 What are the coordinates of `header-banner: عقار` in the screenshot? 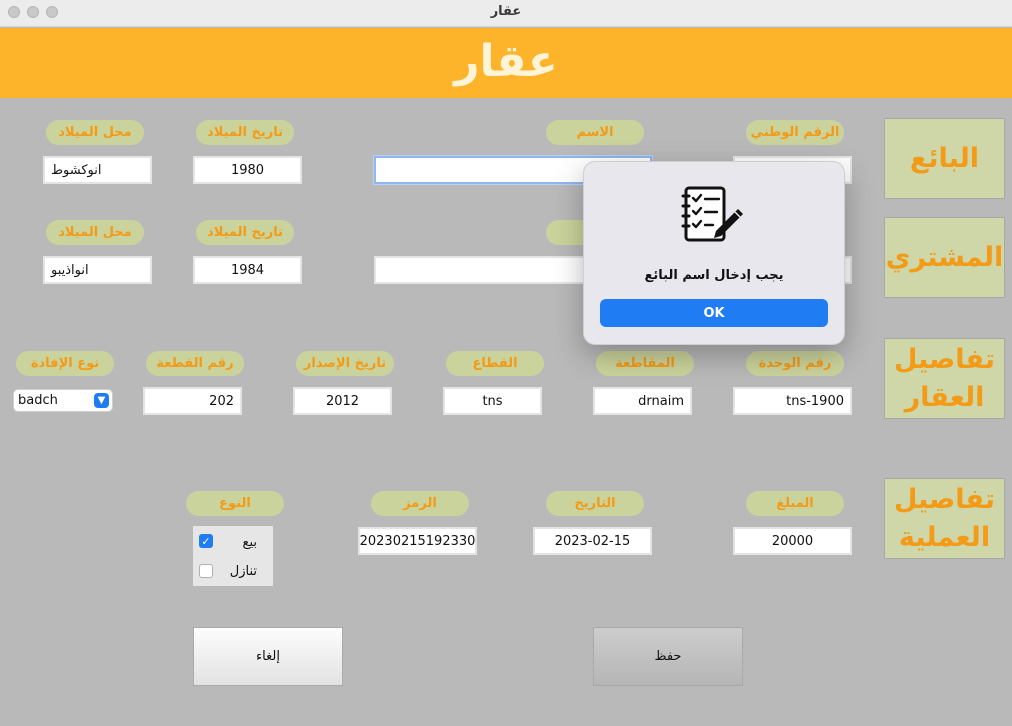 It's located at (506, 63).